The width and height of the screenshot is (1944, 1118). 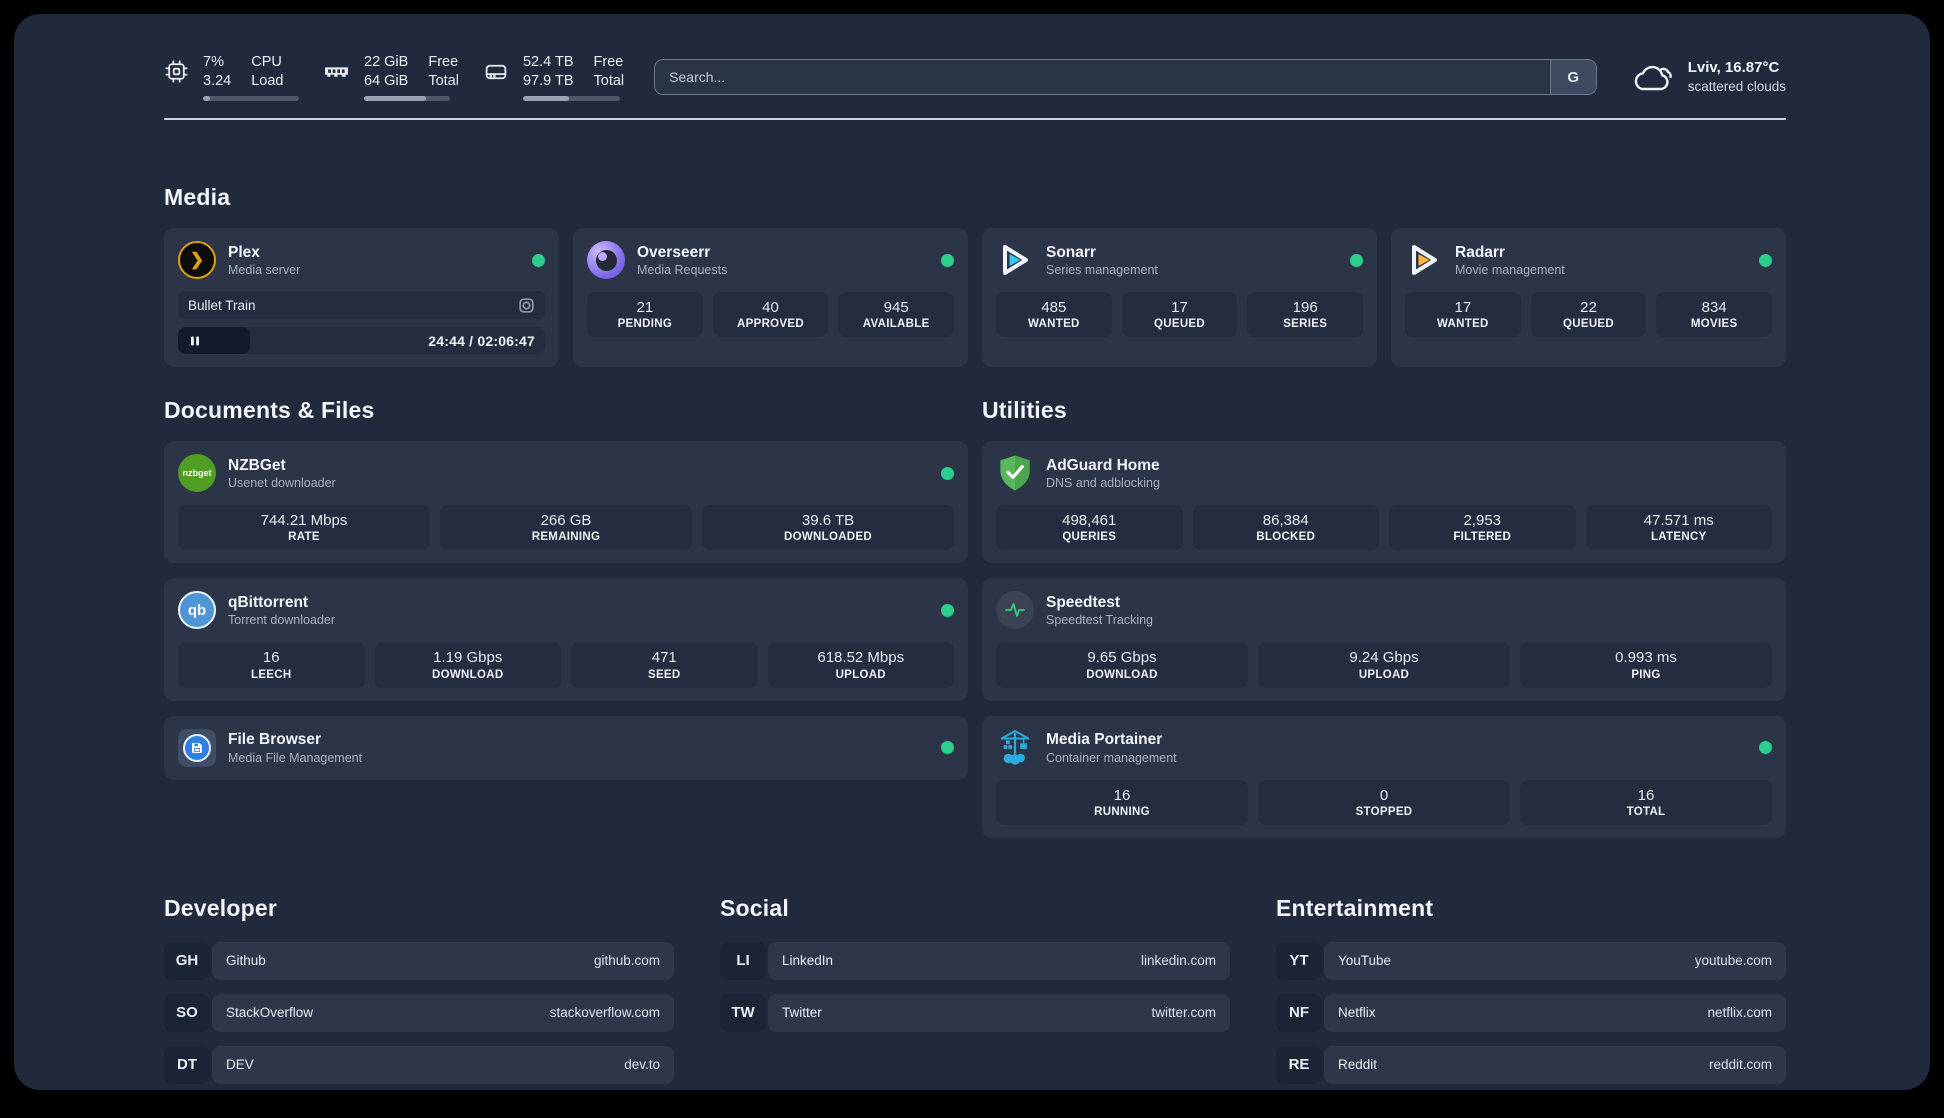 What do you see at coordinates (808, 961) in the screenshot?
I see `bookmark-name: LinkedIn` at bounding box center [808, 961].